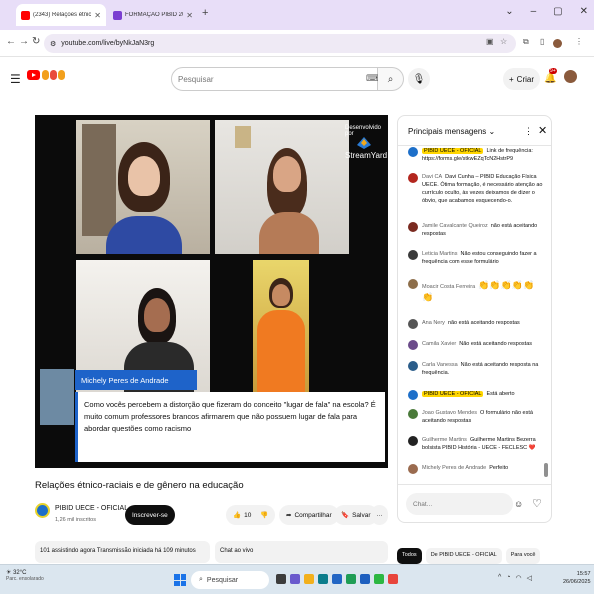 The image size is (594, 594). I want to click on search-button: ⌕, so click(391, 79).